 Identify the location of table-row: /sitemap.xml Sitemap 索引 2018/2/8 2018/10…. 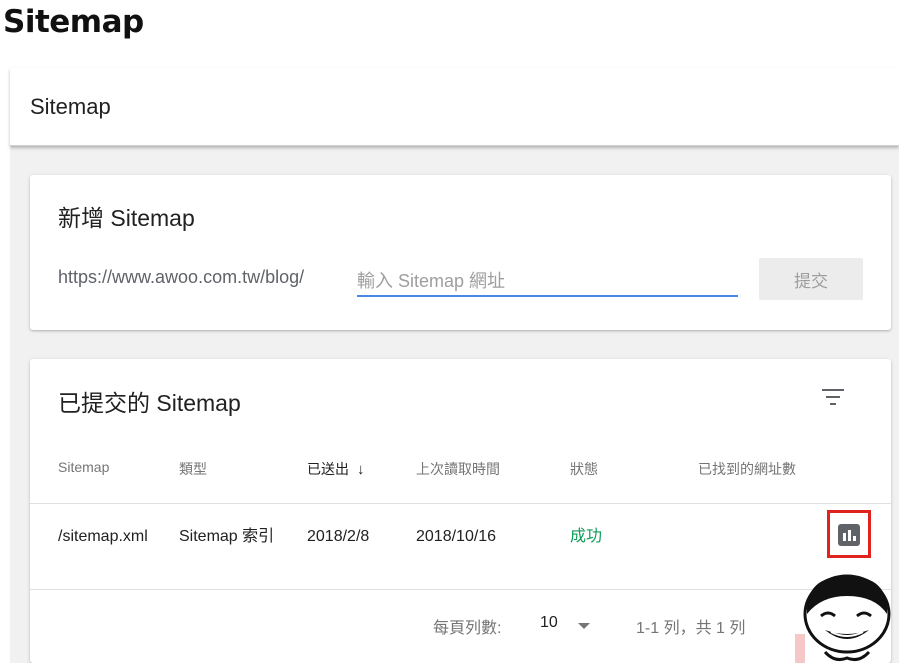
(460, 547).